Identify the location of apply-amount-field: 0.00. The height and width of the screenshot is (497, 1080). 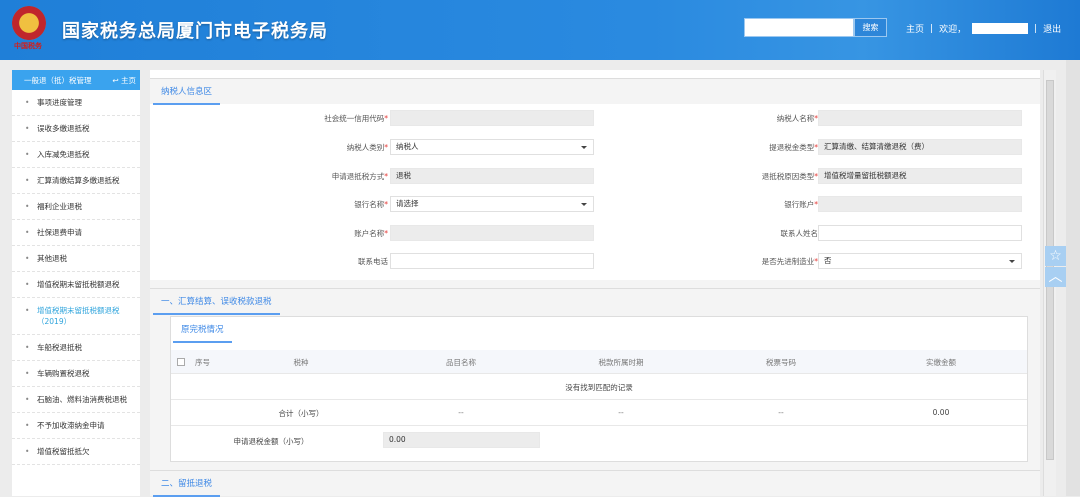
(461, 440).